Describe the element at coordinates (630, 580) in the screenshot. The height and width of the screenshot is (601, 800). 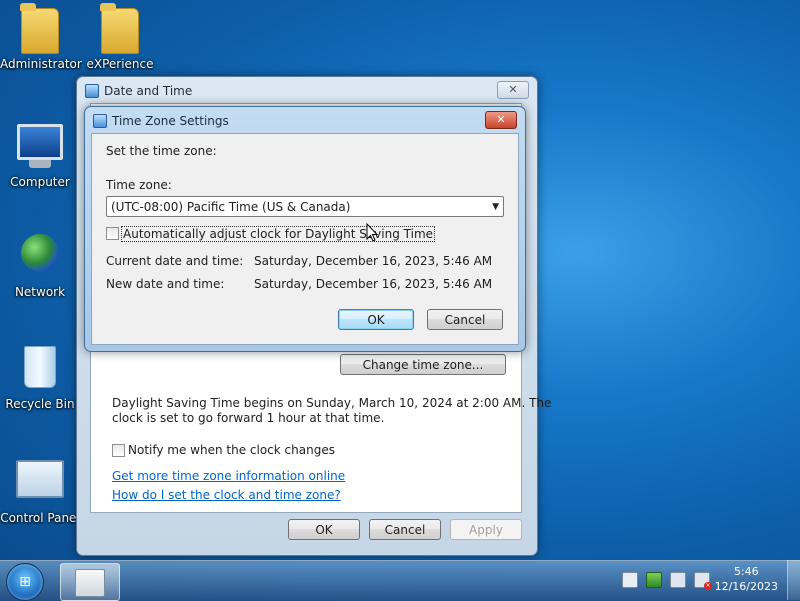
I see `action-center-icon` at that location.